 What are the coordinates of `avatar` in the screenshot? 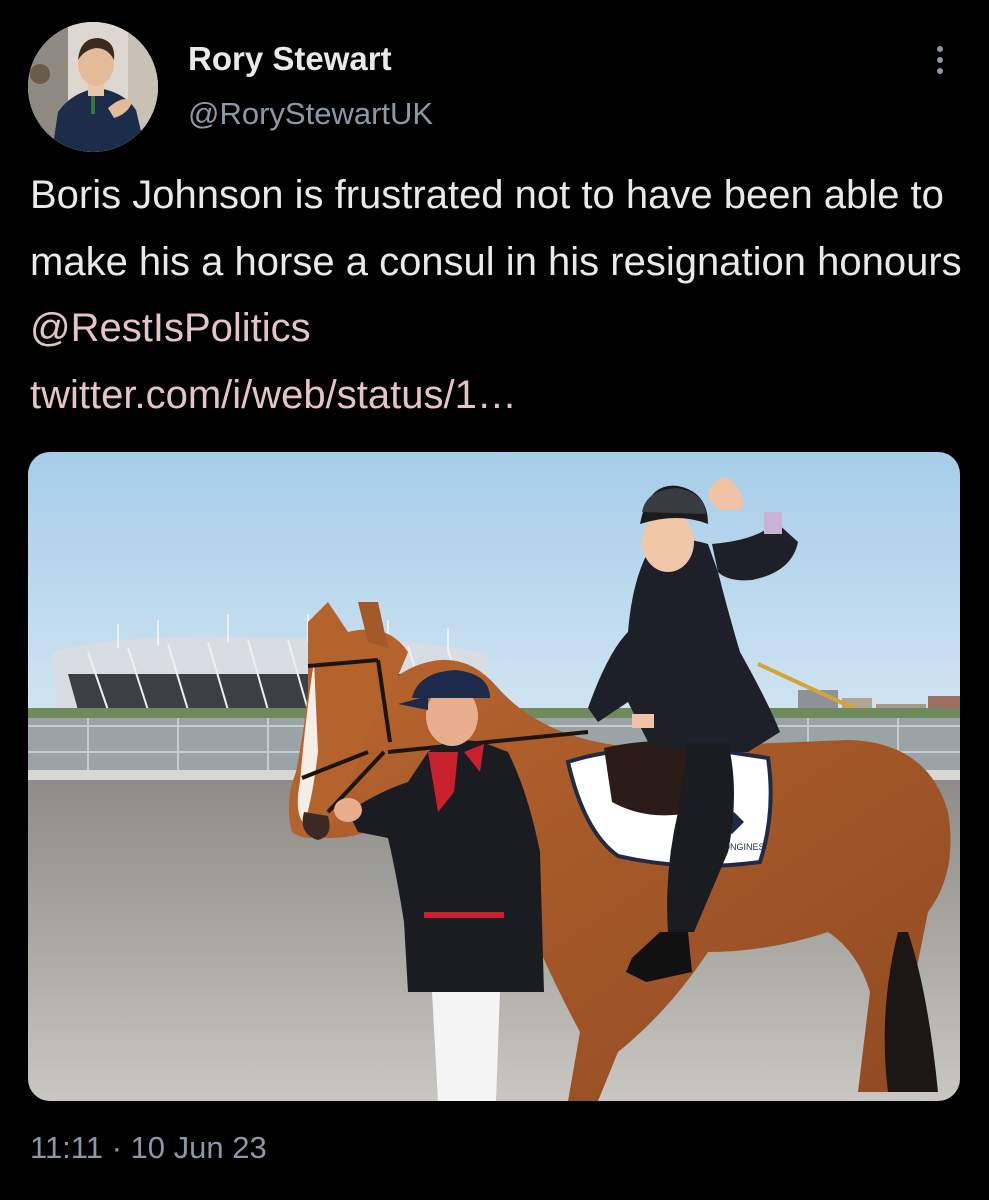 It's located at (93, 87).